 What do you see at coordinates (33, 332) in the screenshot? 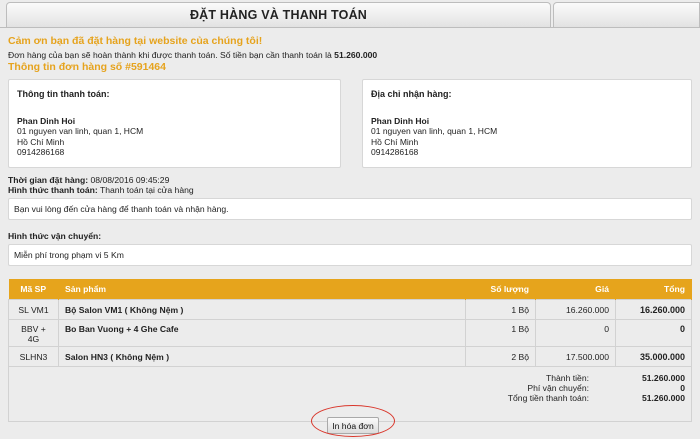
I see `cell-code: BBV + 4G` at bounding box center [33, 332].